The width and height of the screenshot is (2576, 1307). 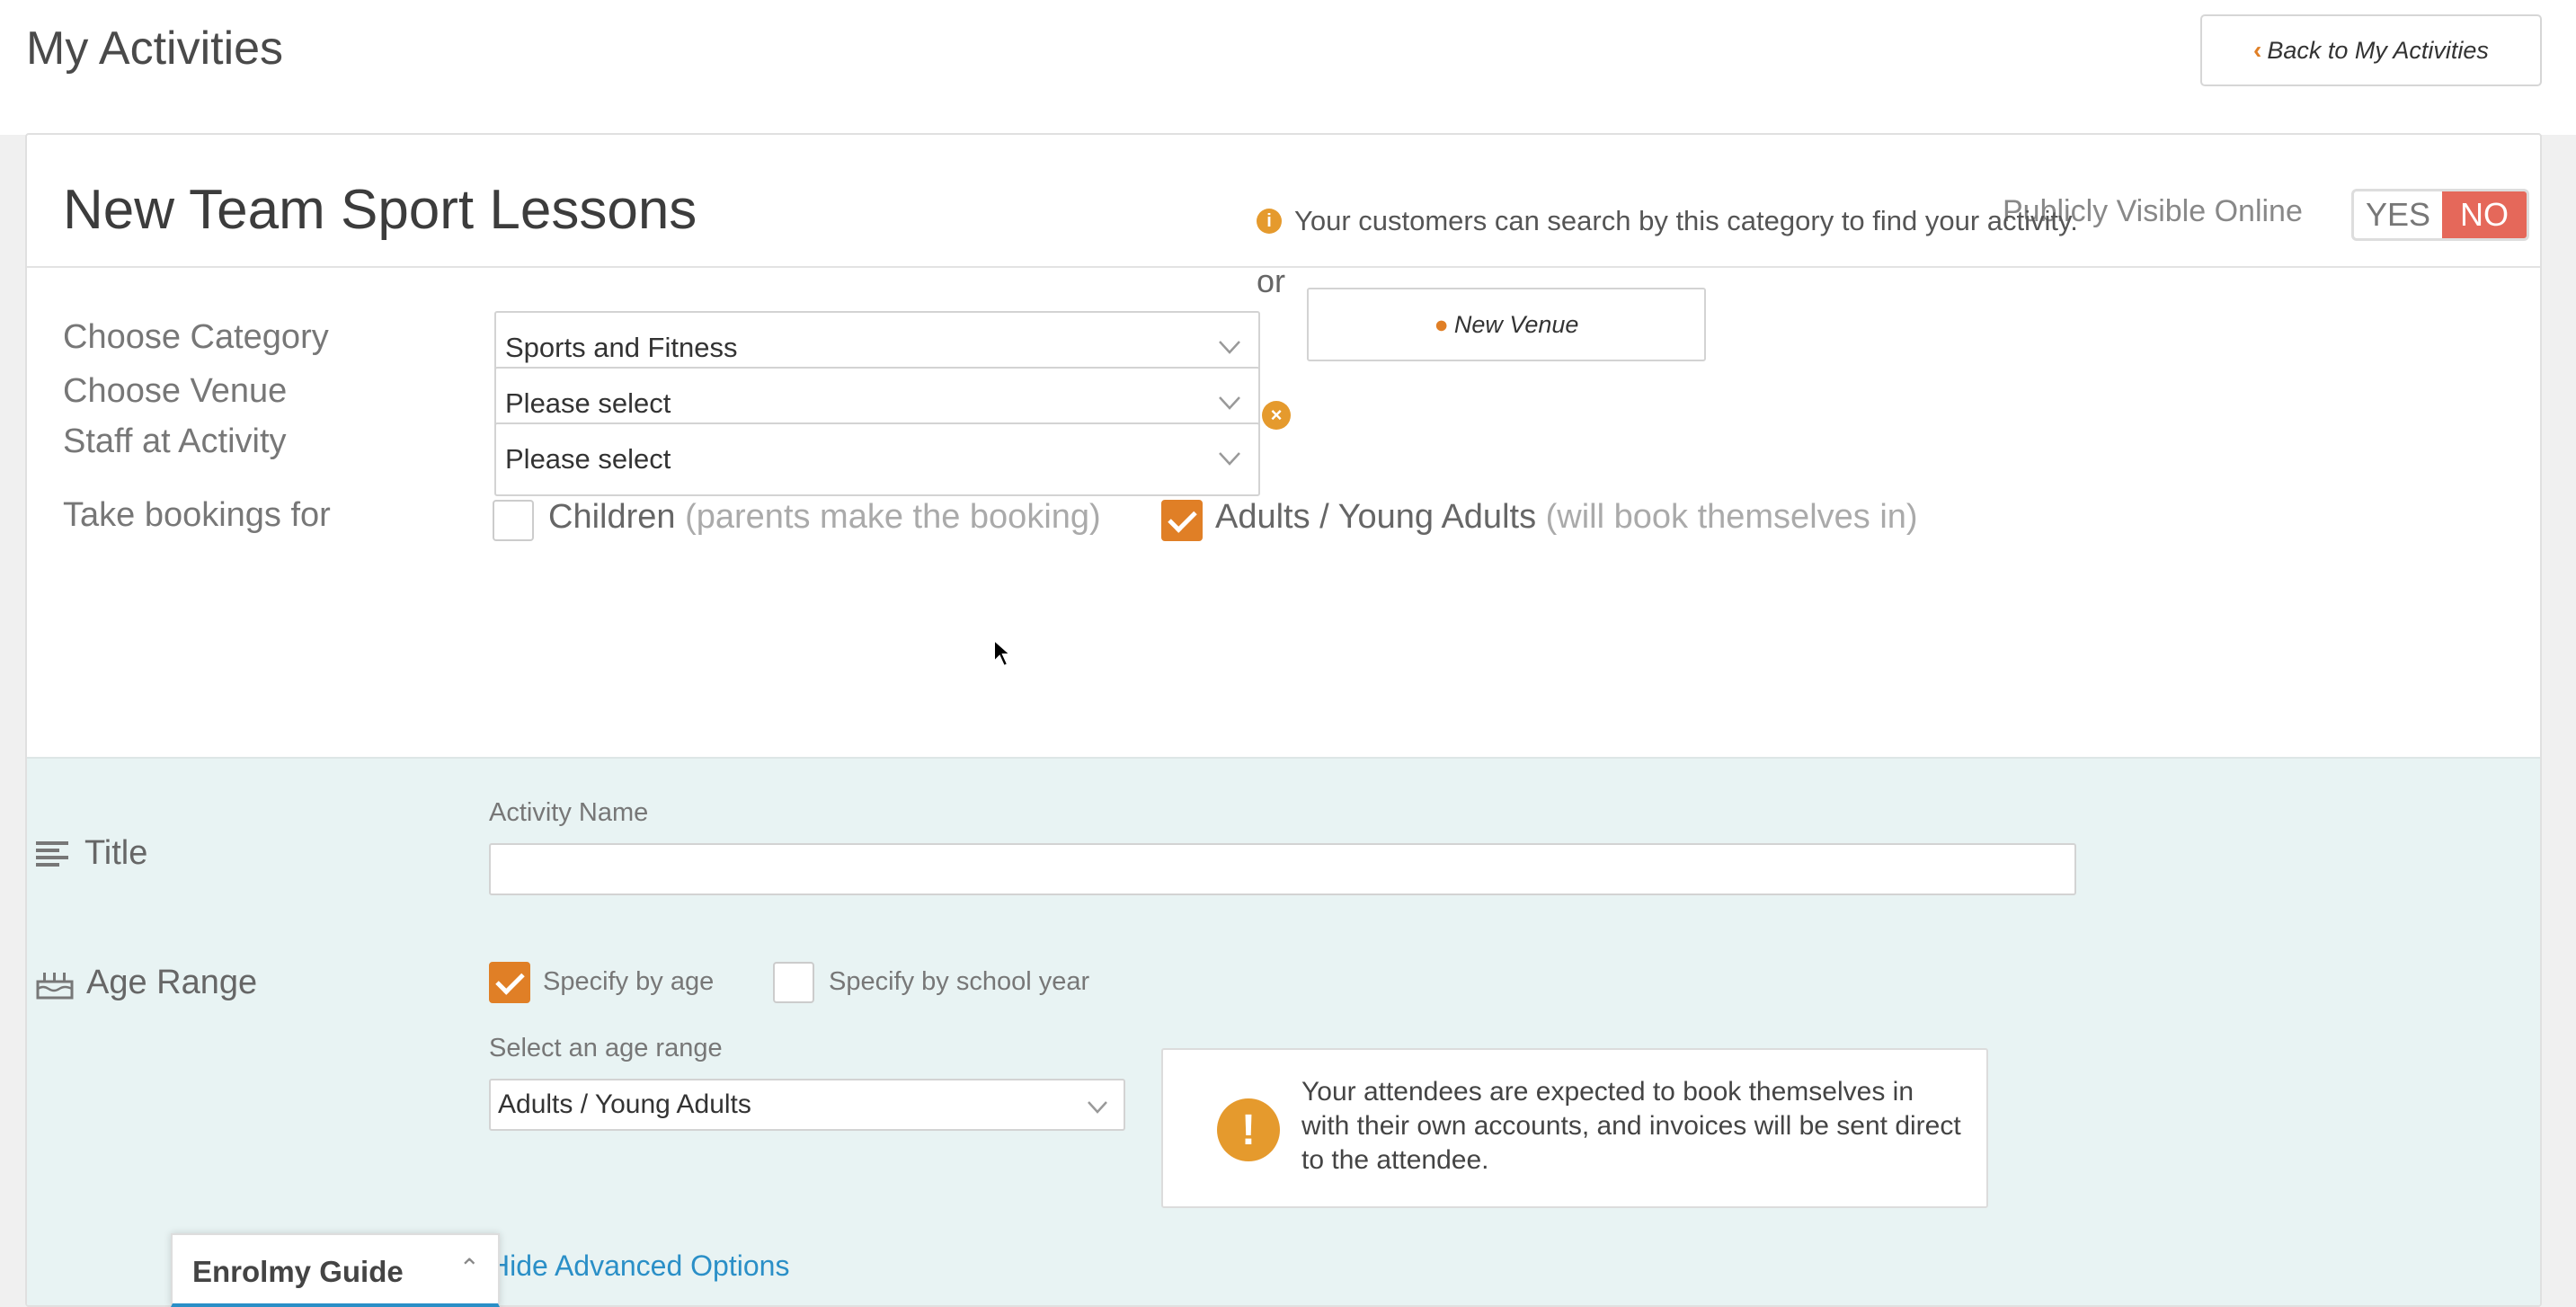 I want to click on age-section-label: Age Range, so click(x=146, y=983).